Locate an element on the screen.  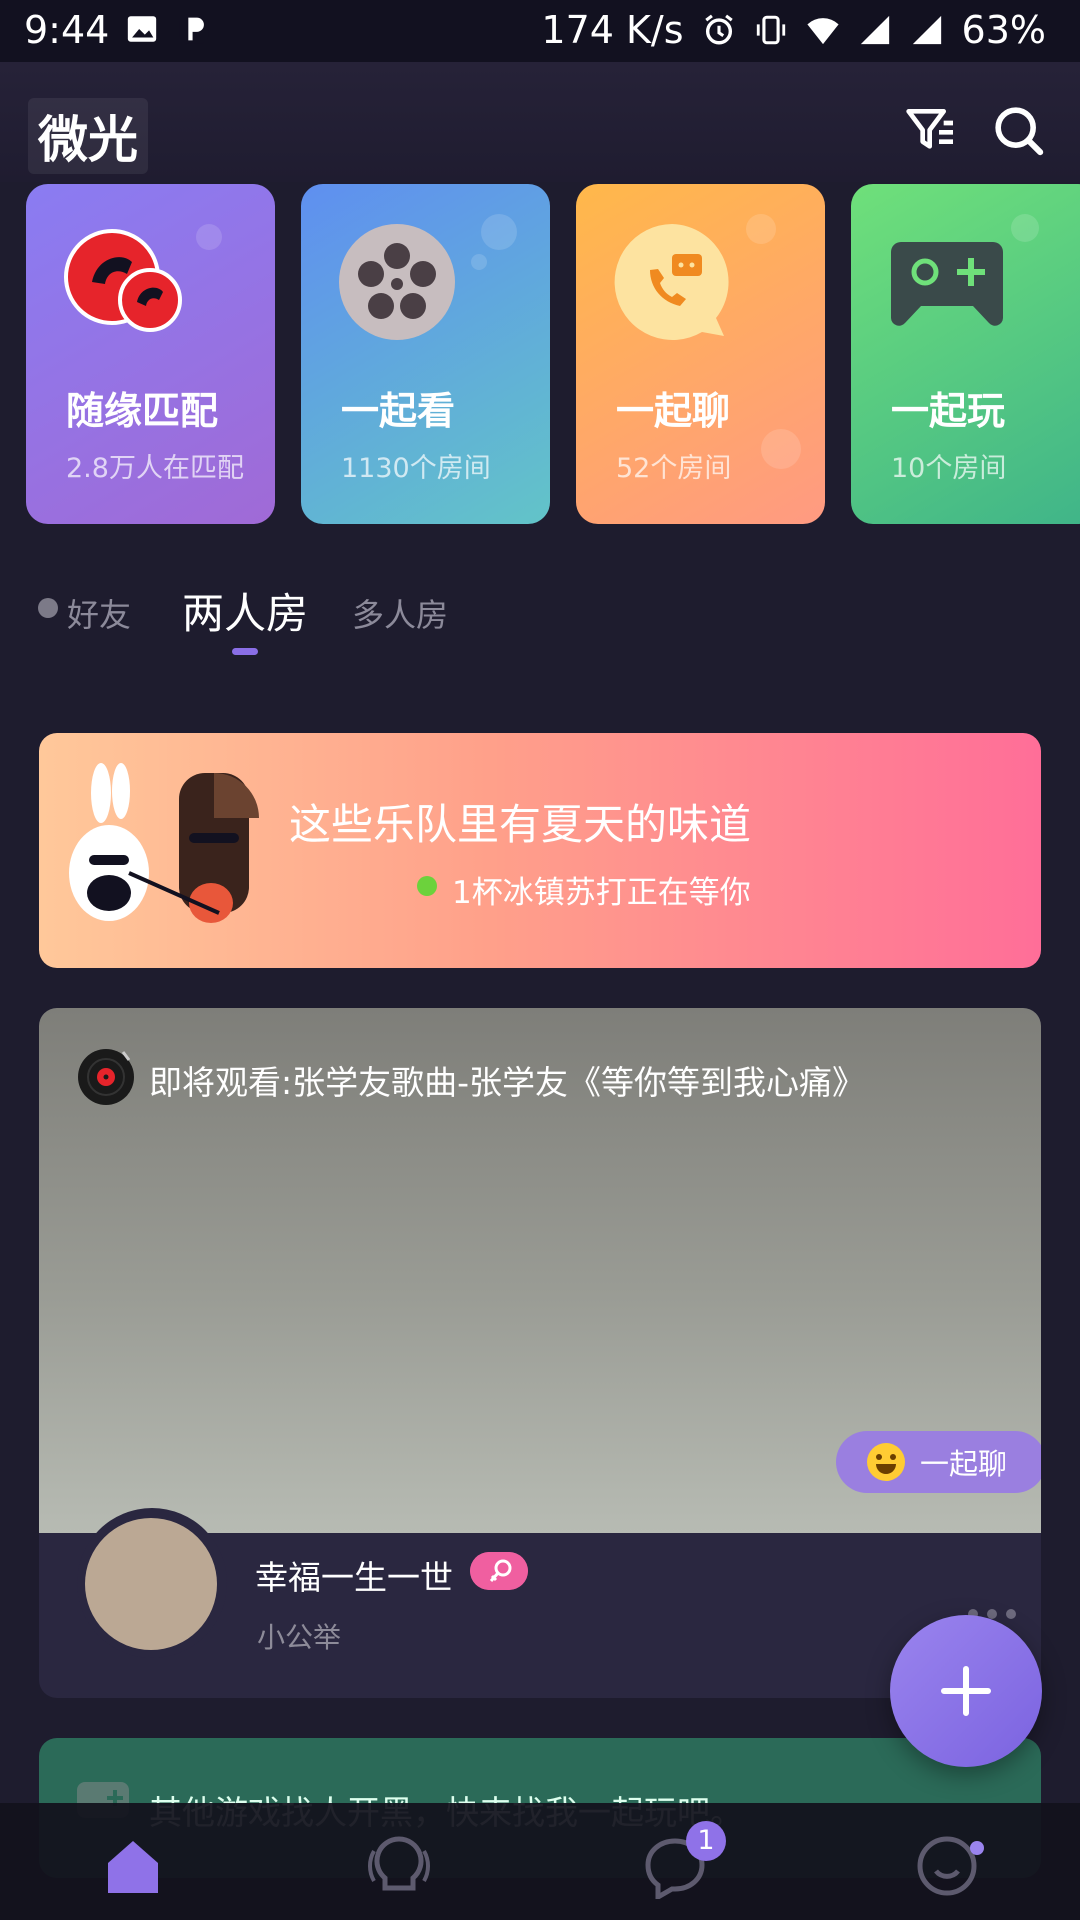
status-time: 9:44 is located at coordinates (67, 30).